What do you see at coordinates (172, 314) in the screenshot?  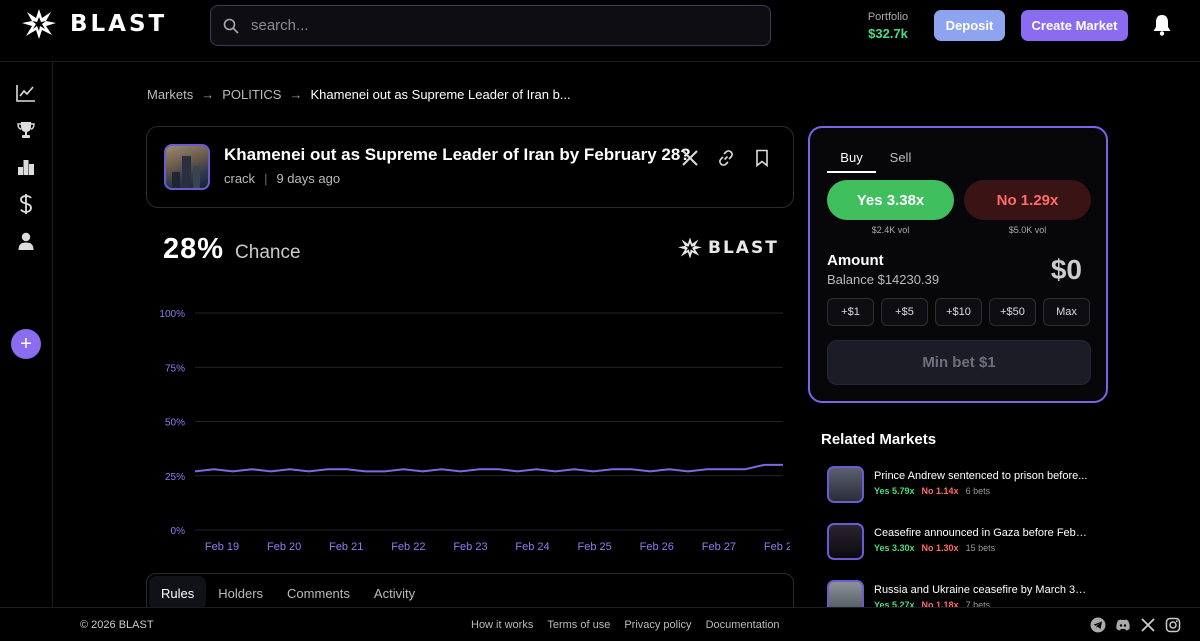 I see `y-tick-label: 100%` at bounding box center [172, 314].